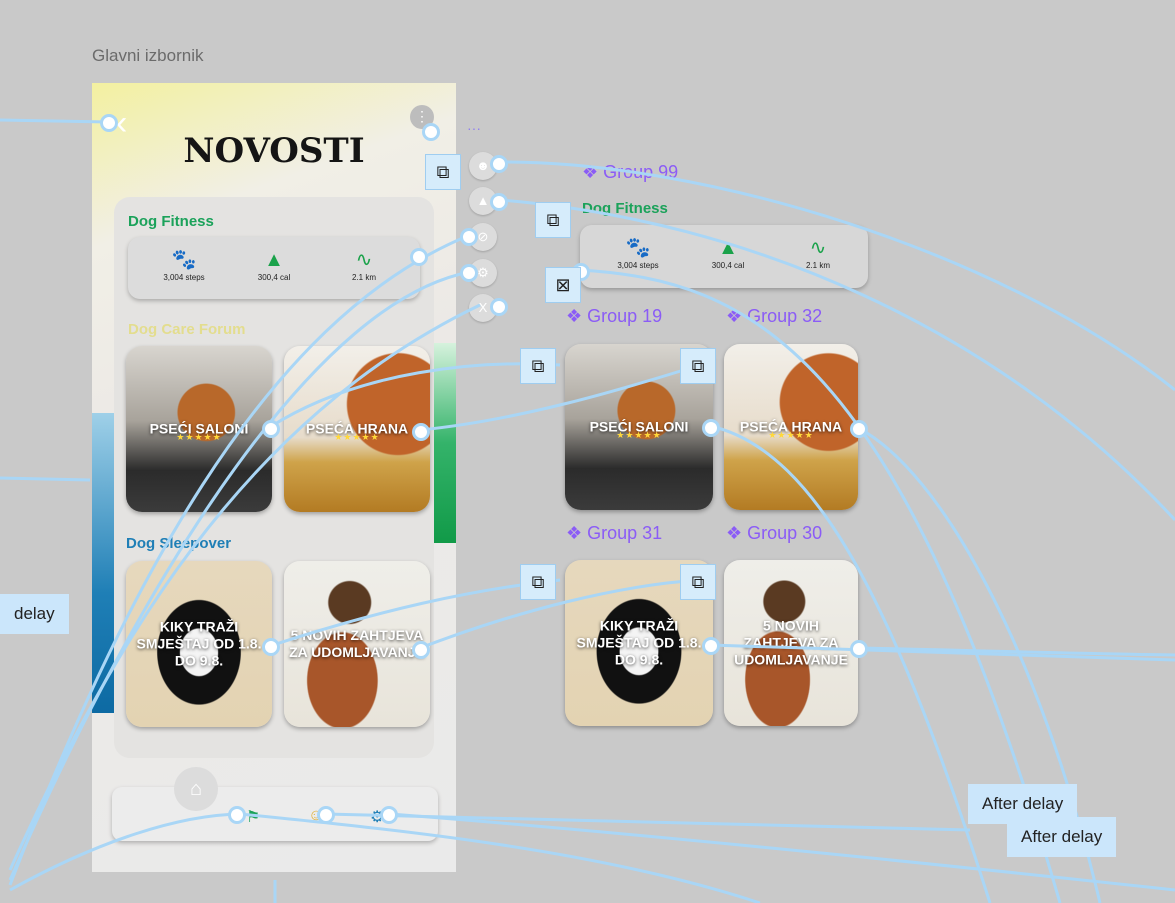  I want to click on stat-distance-value: 2.1 km, so click(363, 277).